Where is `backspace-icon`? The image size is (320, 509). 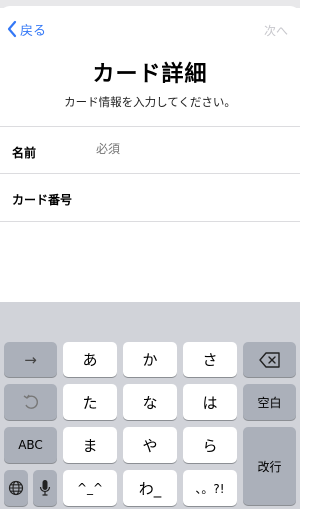 backspace-icon is located at coordinates (269, 359).